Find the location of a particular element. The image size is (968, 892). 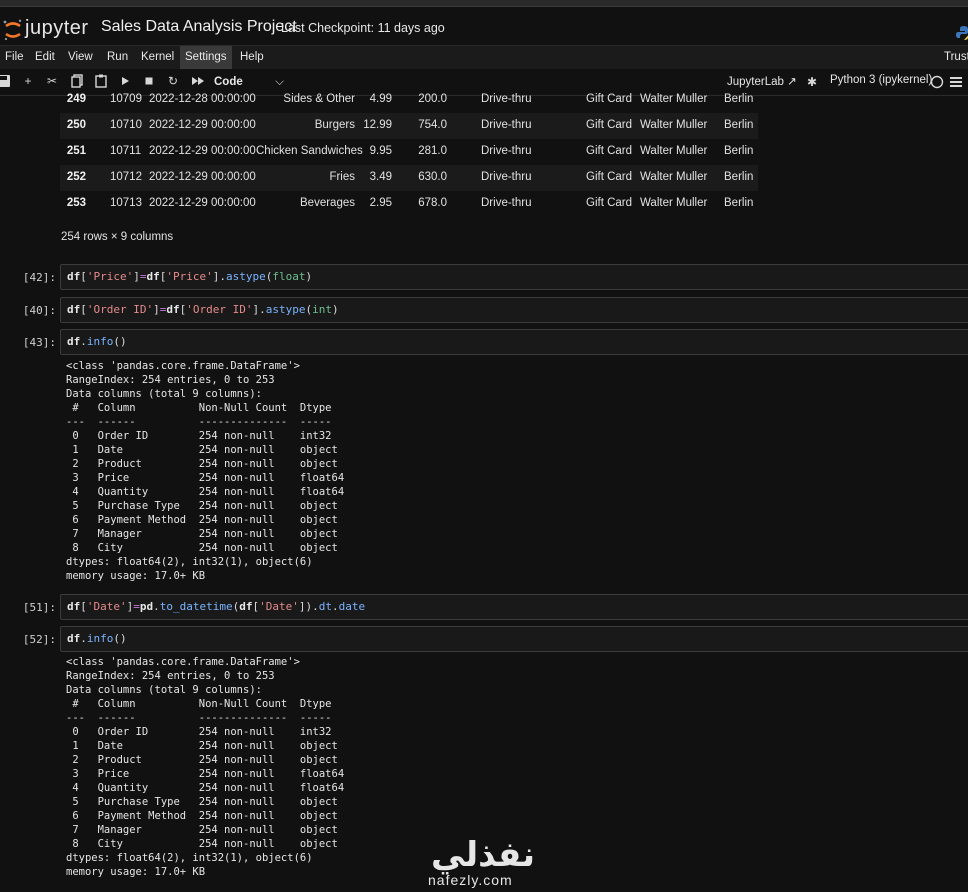

svg-text: نفذلي is located at coordinates (483, 855).